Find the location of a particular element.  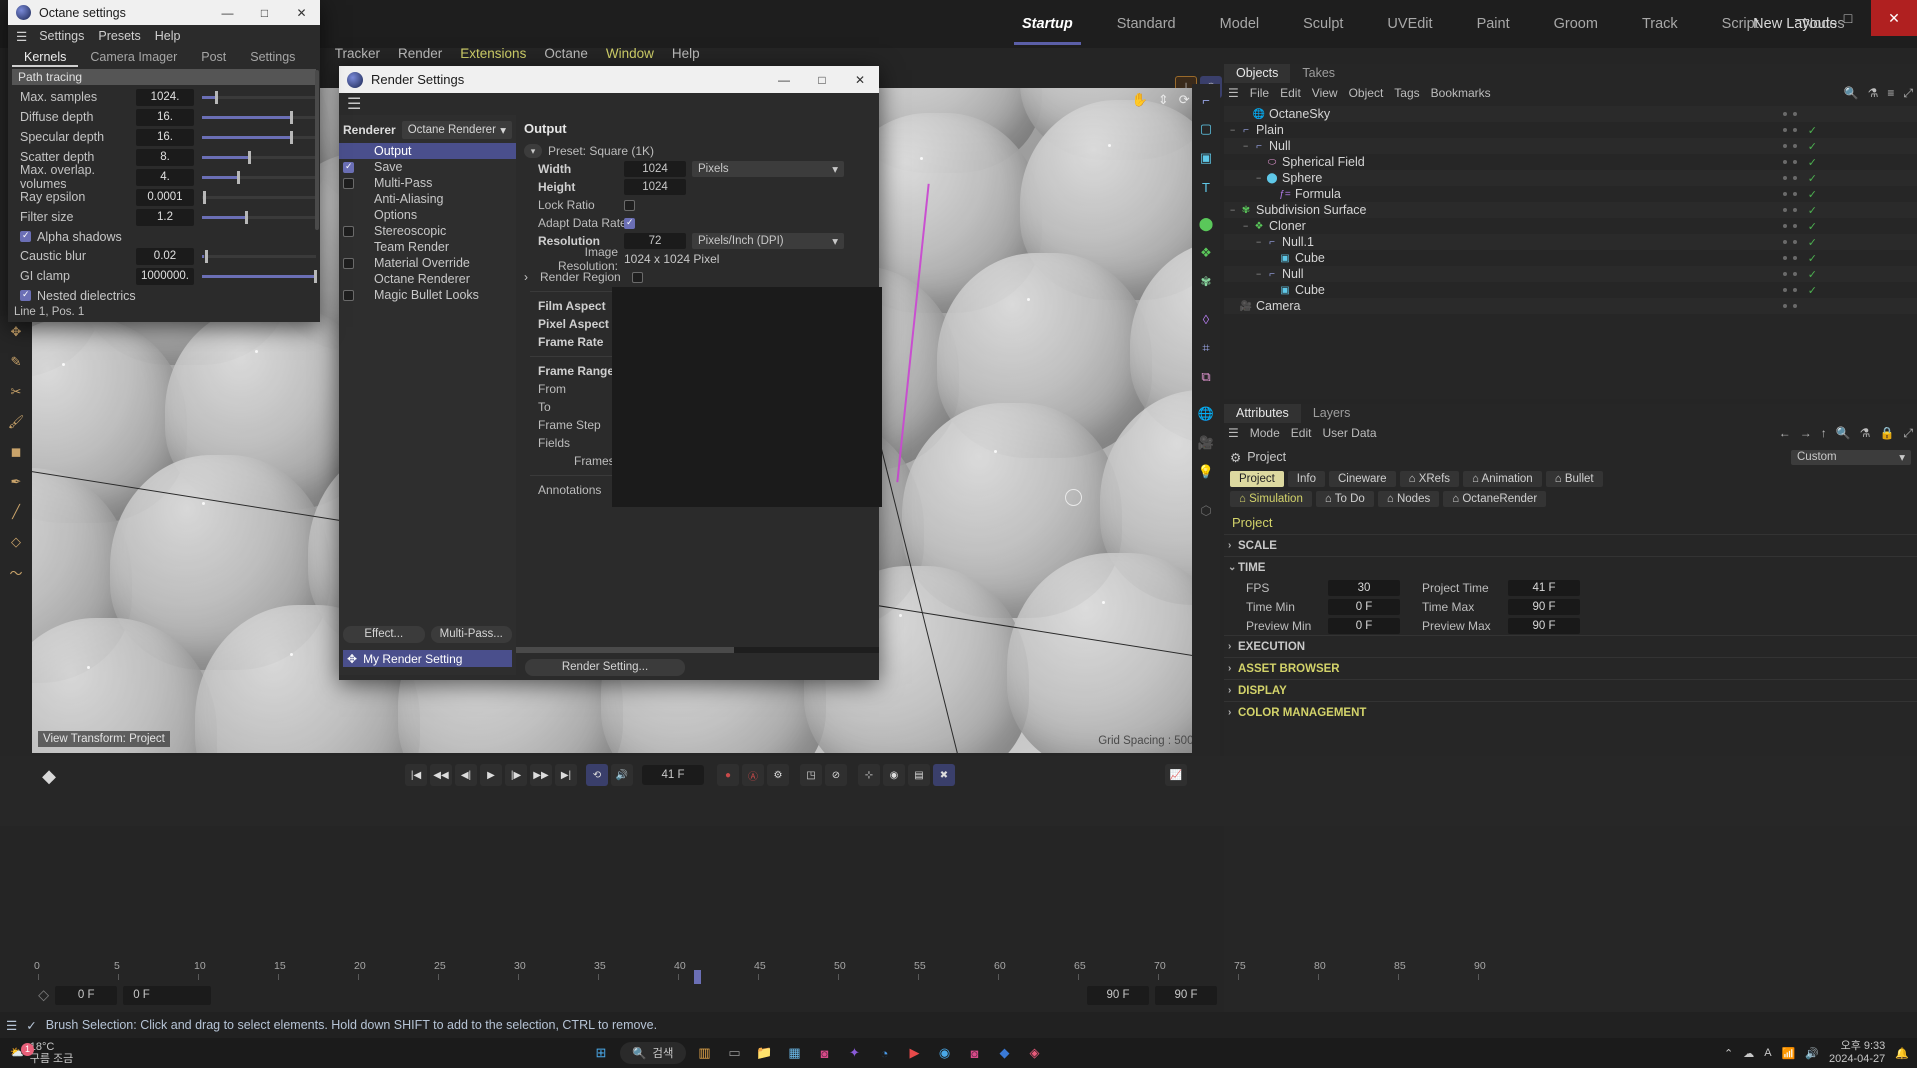

lock-ratio-row: Lock Ratio is located at coordinates (697, 205).